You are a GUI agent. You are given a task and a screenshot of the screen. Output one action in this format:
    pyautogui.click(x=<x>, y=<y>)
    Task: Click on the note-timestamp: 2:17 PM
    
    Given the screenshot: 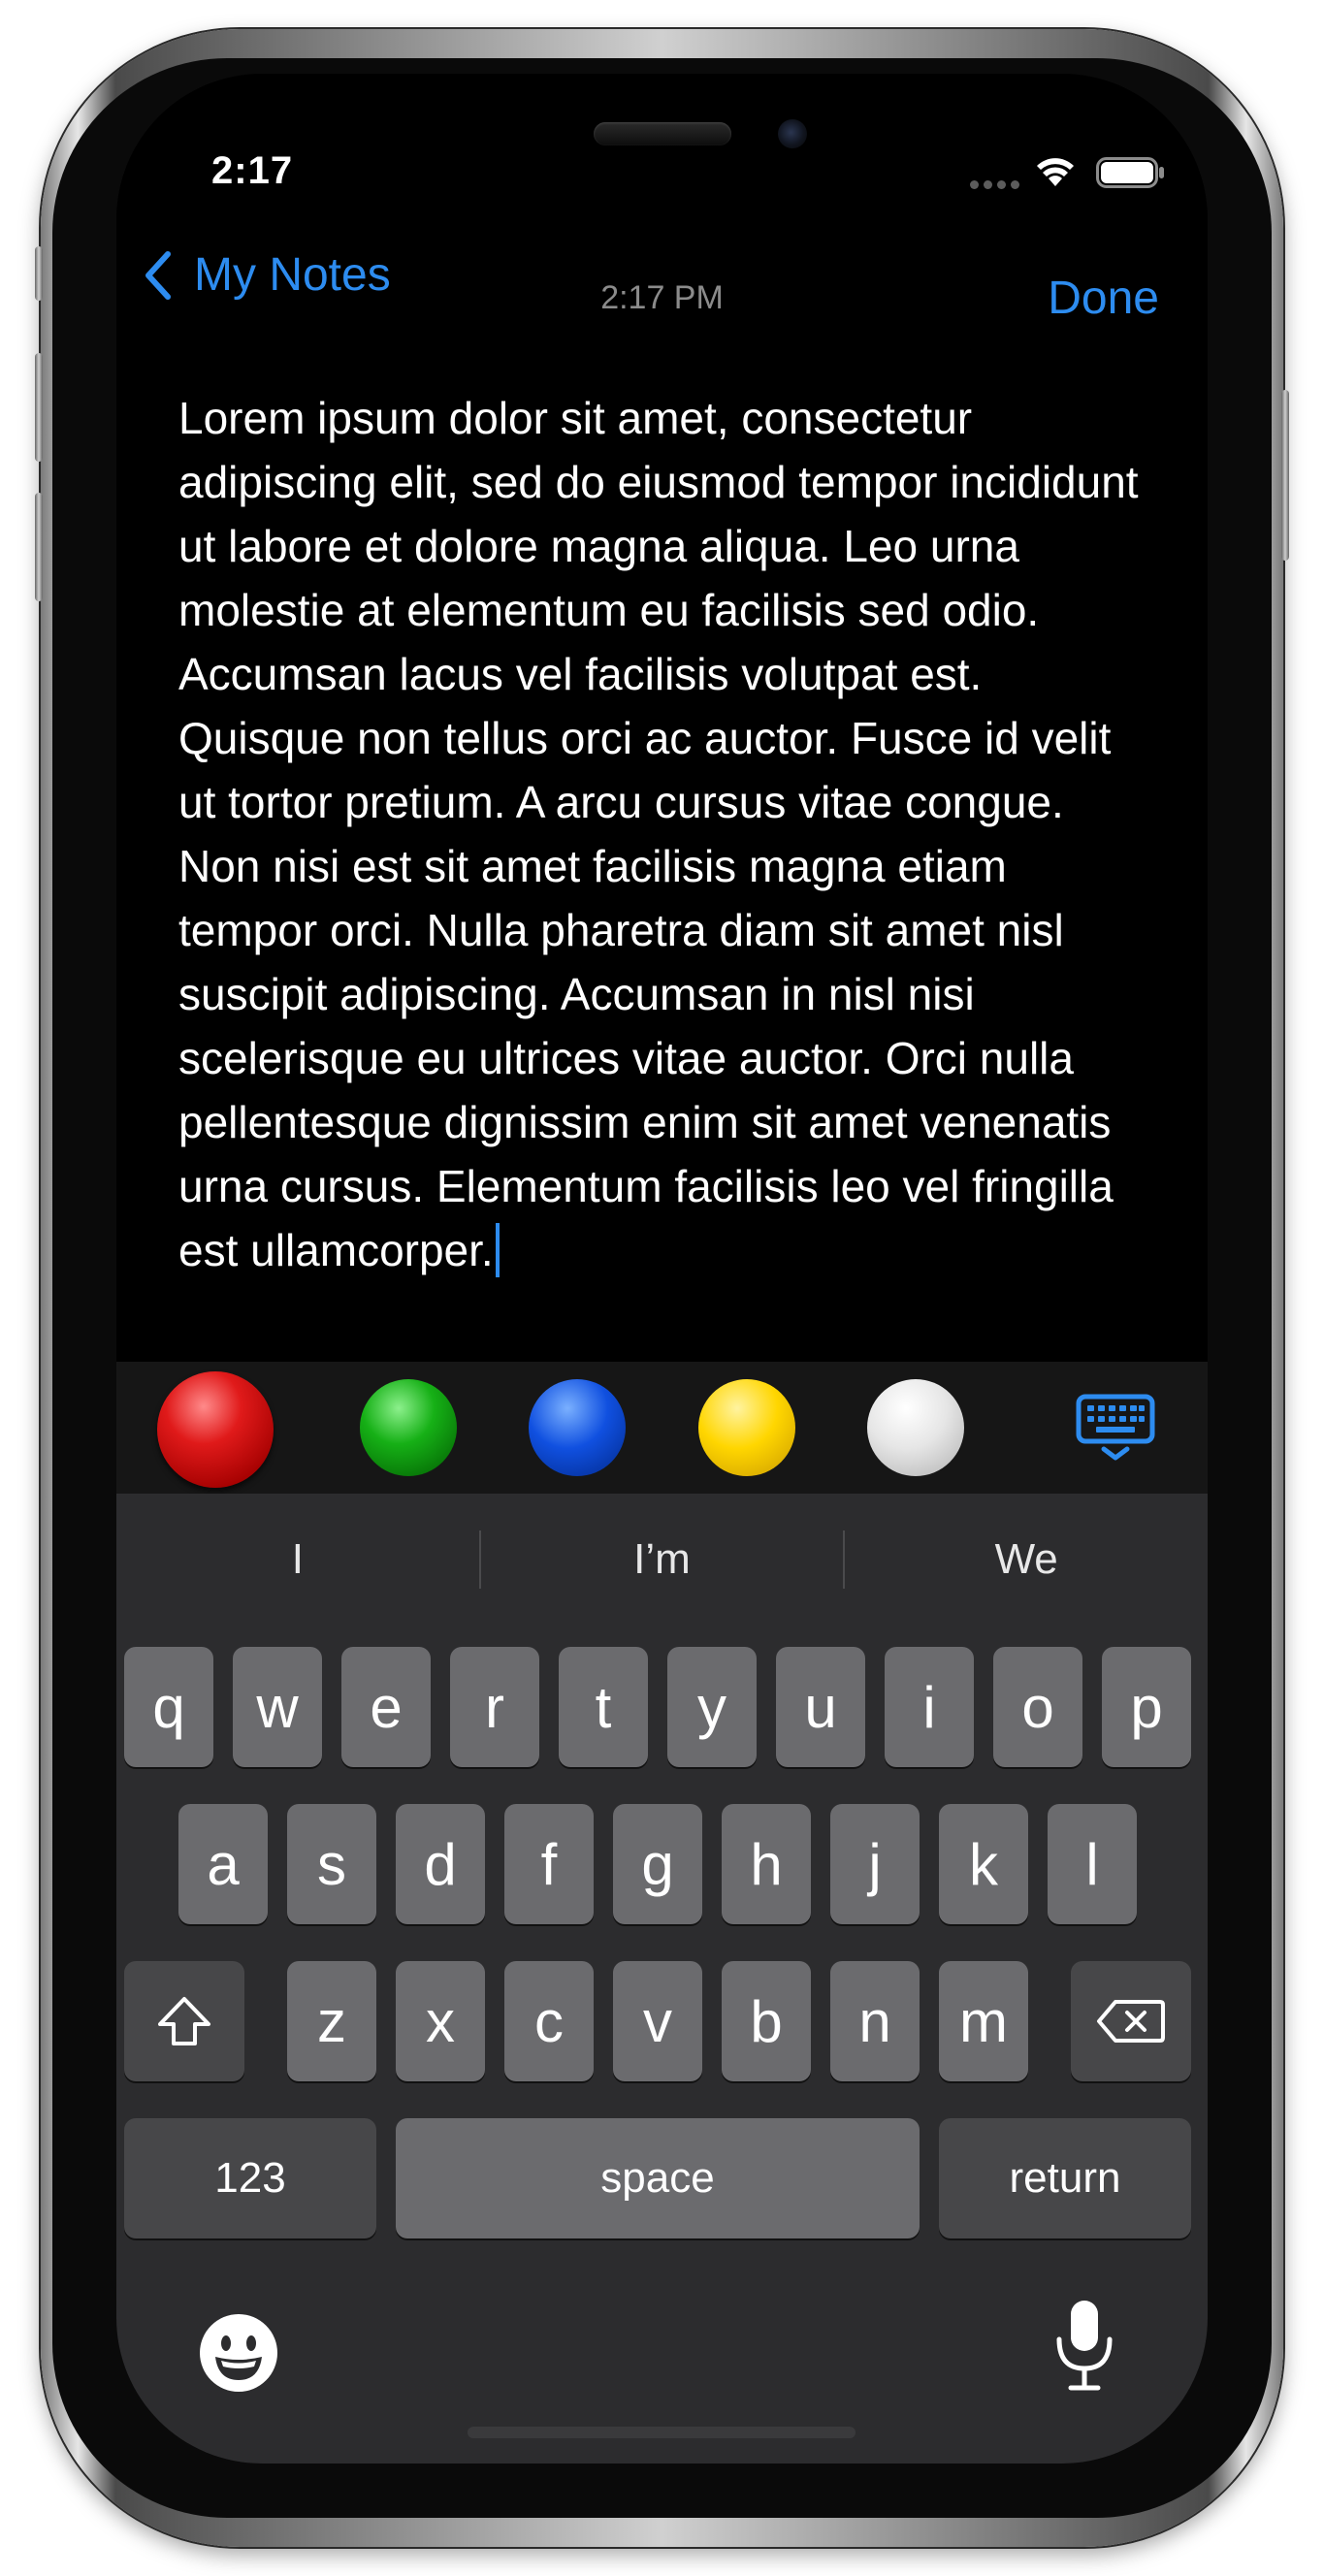 What is the action you would take?
    pyautogui.click(x=662, y=297)
    